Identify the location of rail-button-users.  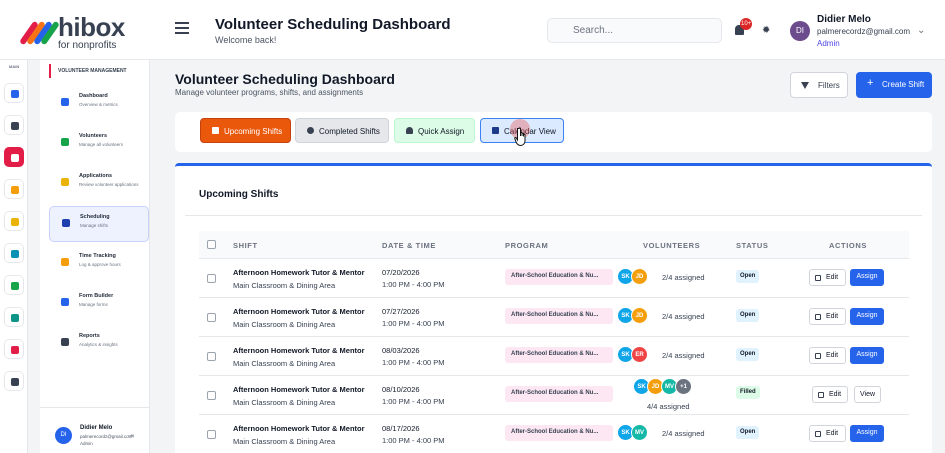
(14, 317).